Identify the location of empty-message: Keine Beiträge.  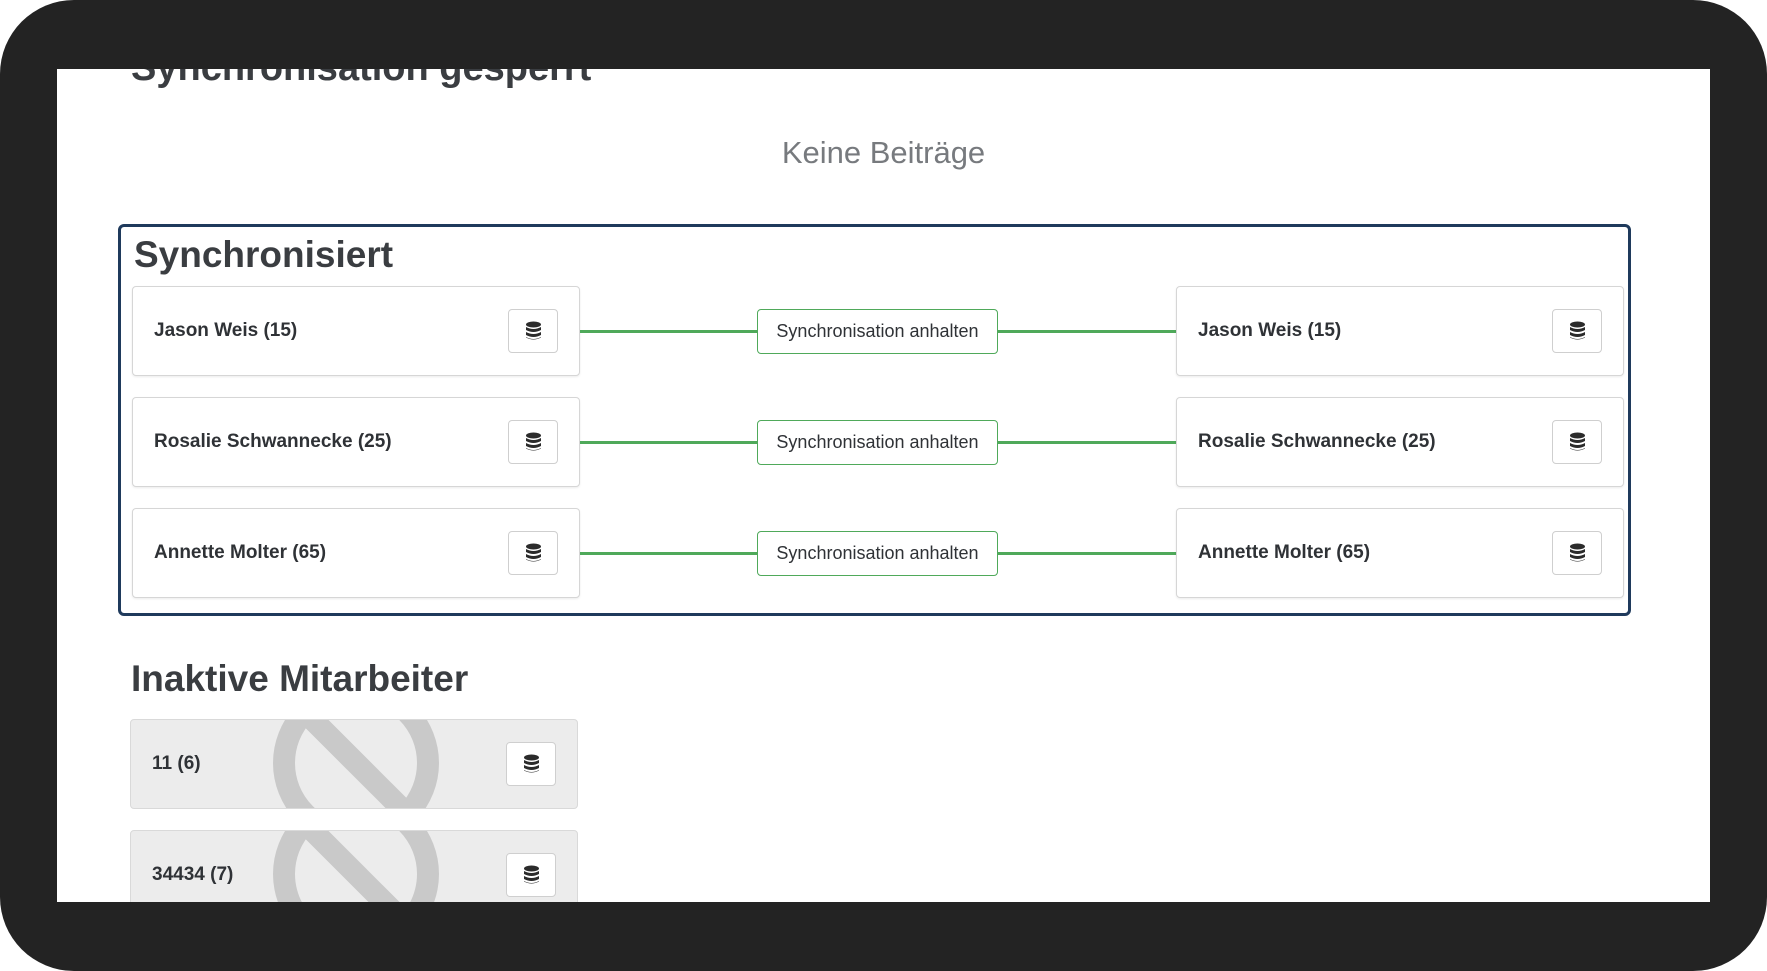
(883, 152).